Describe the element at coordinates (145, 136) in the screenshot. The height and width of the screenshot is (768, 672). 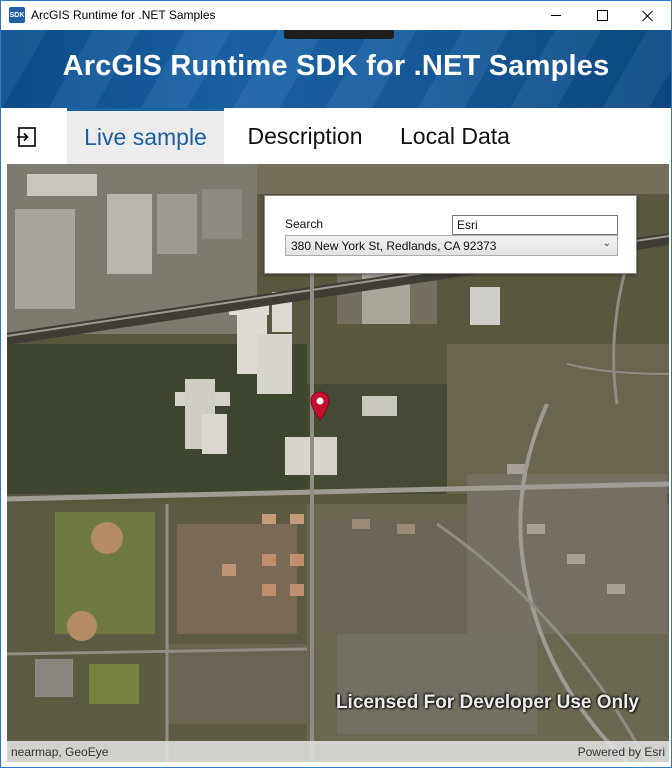
I see `tab-live-sample: Live sample` at that location.